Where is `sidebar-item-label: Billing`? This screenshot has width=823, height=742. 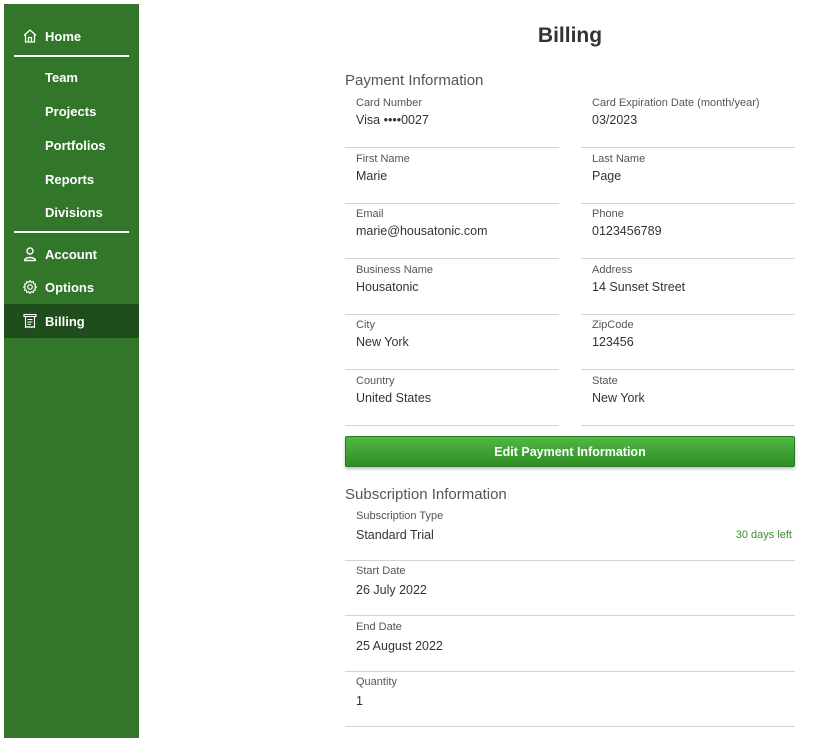 sidebar-item-label: Billing is located at coordinates (65, 321).